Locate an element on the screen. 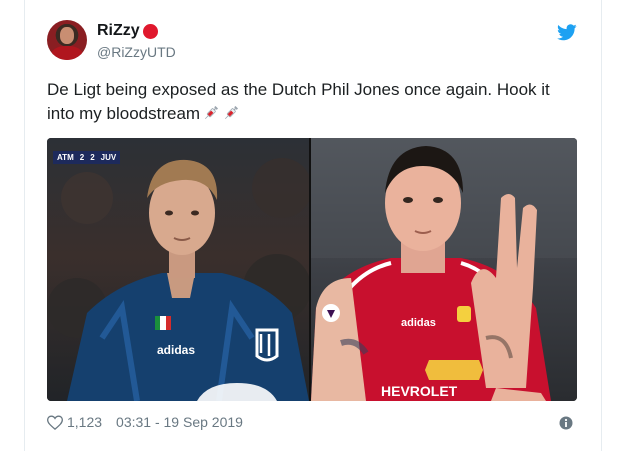 The image size is (624, 451). avatar is located at coordinates (67, 40).